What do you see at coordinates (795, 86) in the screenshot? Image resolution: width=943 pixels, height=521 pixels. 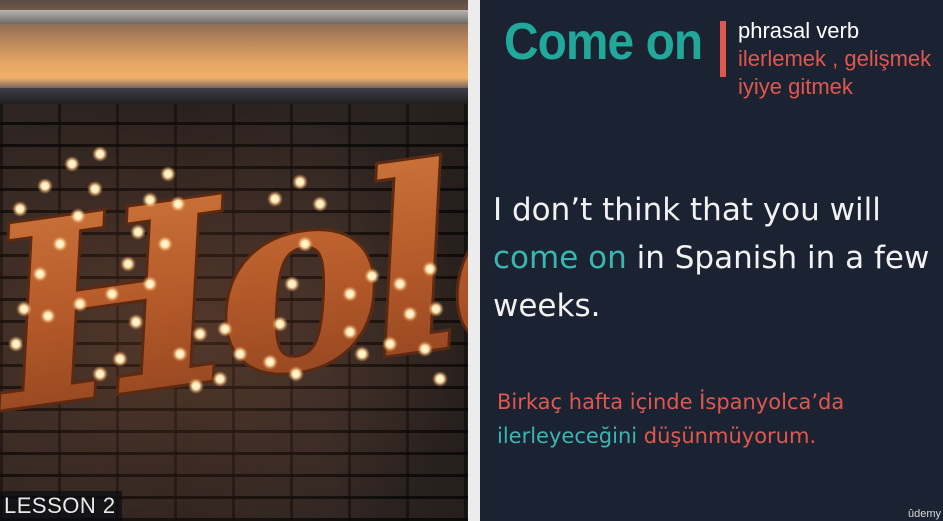 I see `meaning-line-2: iyiye gitmek` at bounding box center [795, 86].